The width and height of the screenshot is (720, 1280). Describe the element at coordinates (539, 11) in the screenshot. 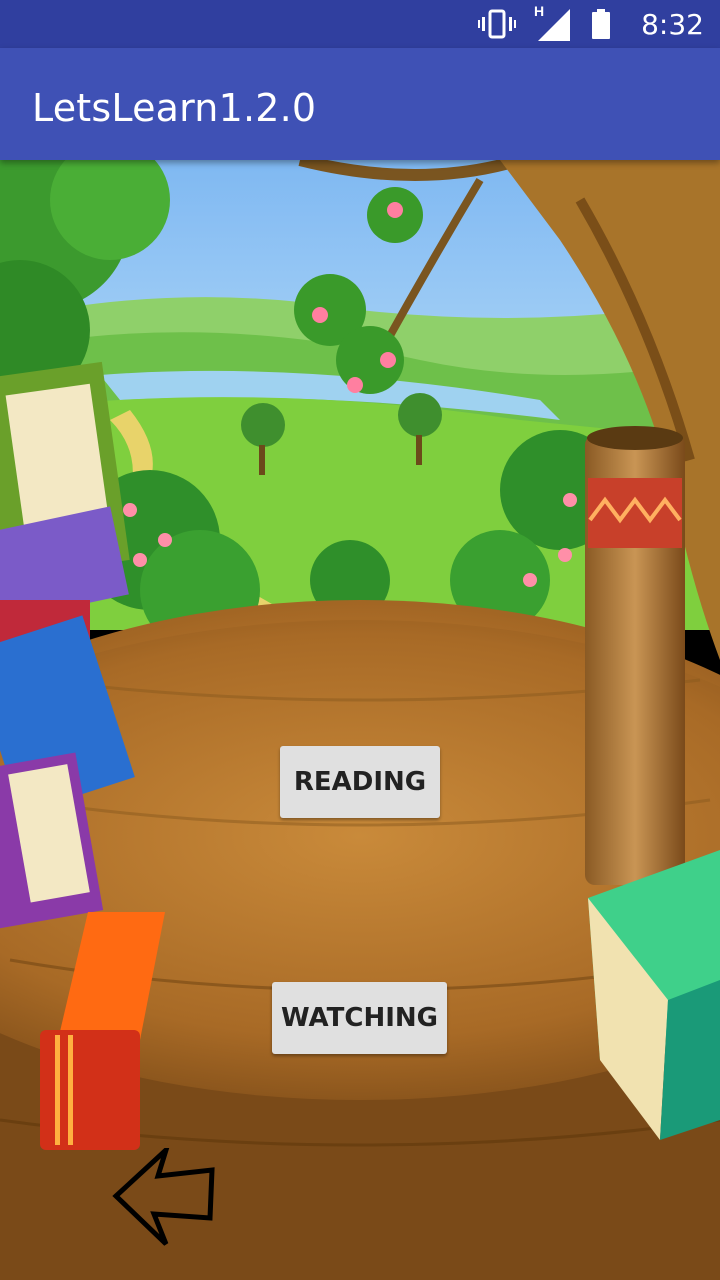

I see `network-type-label: H` at that location.